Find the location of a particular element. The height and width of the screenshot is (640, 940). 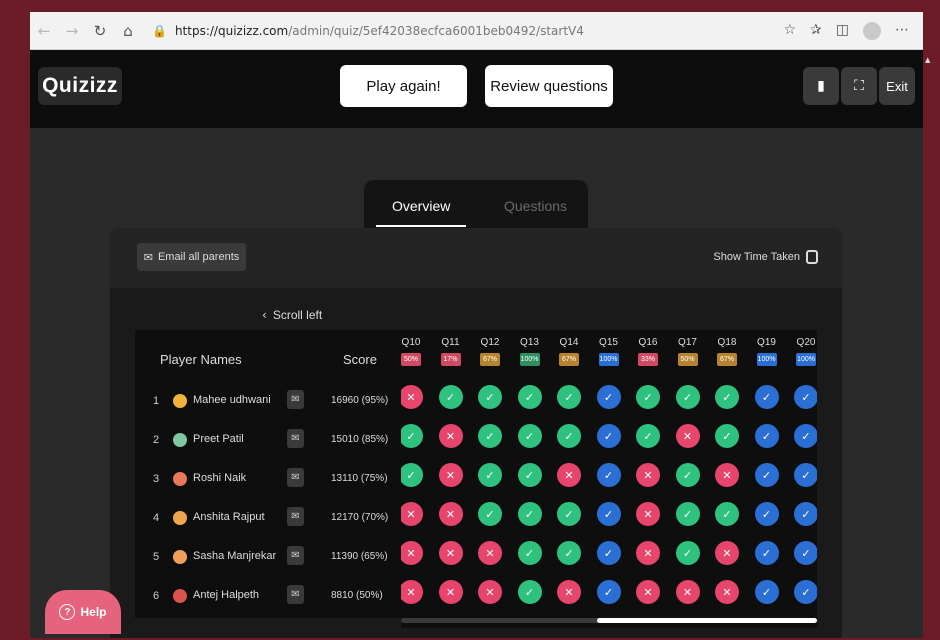

favorite-icon: ☆ is located at coordinates (789, 31).